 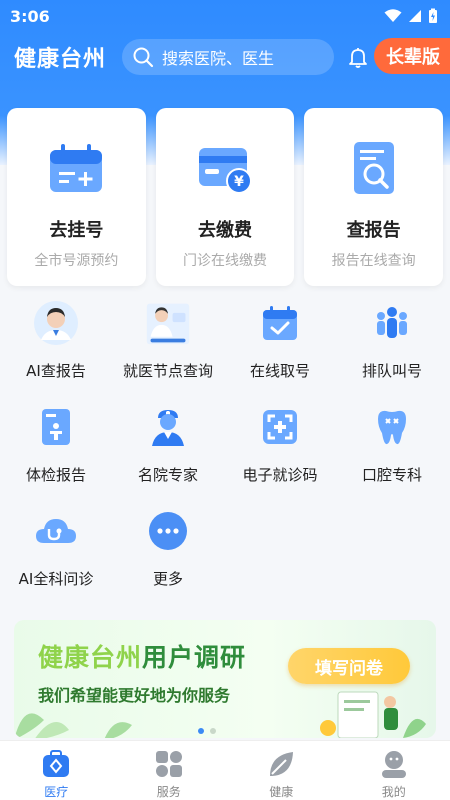 What do you see at coordinates (143, 57) in the screenshot?
I see `search-icon` at bounding box center [143, 57].